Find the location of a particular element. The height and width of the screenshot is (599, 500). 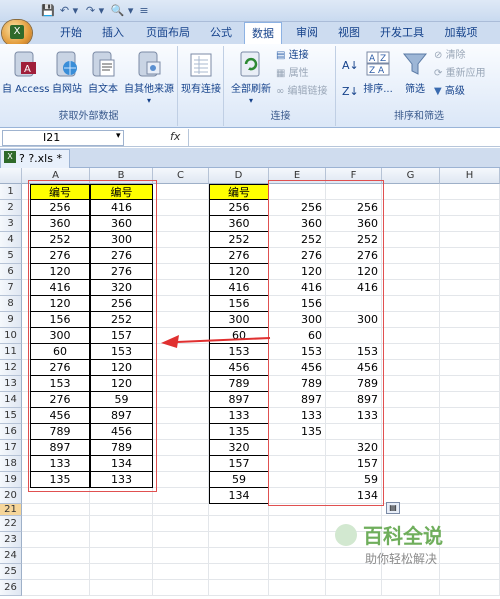

tab-review: 审阅 is located at coordinates (307, 33).